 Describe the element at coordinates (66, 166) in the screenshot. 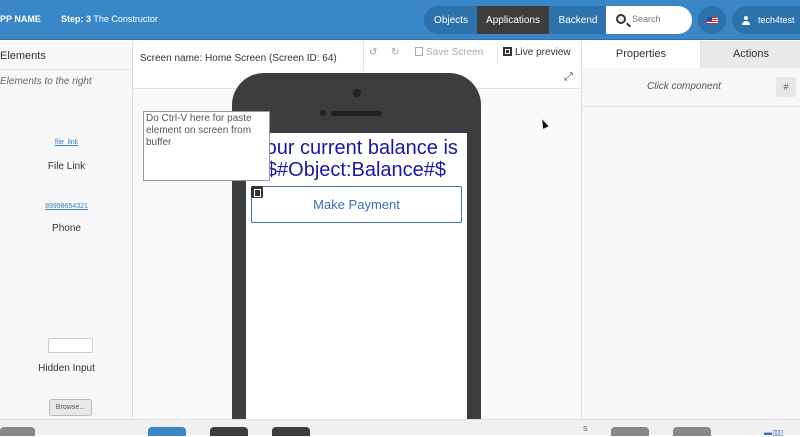

I see `file-link-label: File Link` at that location.